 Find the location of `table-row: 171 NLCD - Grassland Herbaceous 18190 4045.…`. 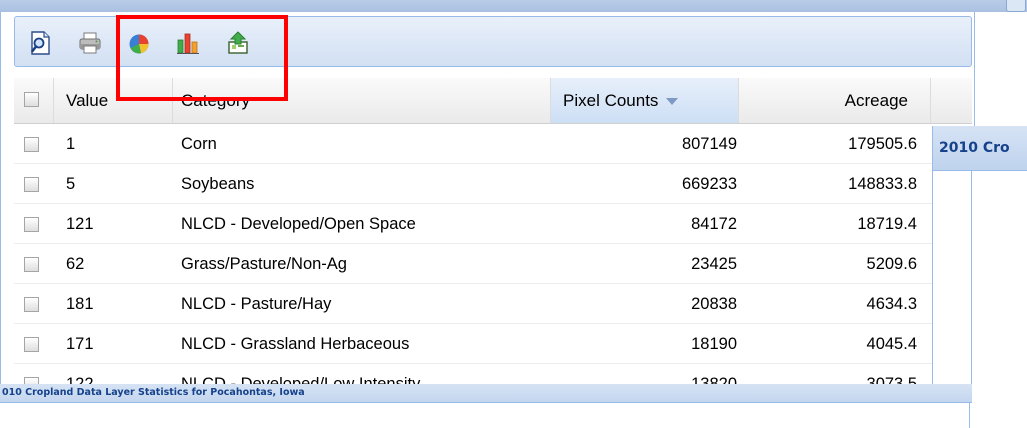

table-row: 171 NLCD - Grassland Herbaceous 18190 4045.… is located at coordinates (493, 344).